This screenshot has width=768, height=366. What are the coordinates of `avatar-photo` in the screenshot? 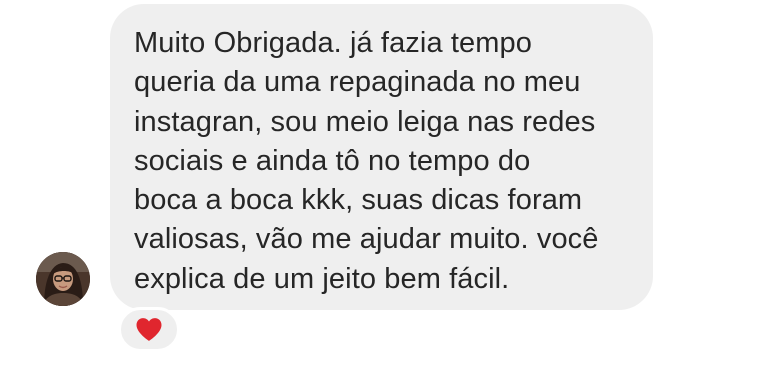 It's located at (63, 279).